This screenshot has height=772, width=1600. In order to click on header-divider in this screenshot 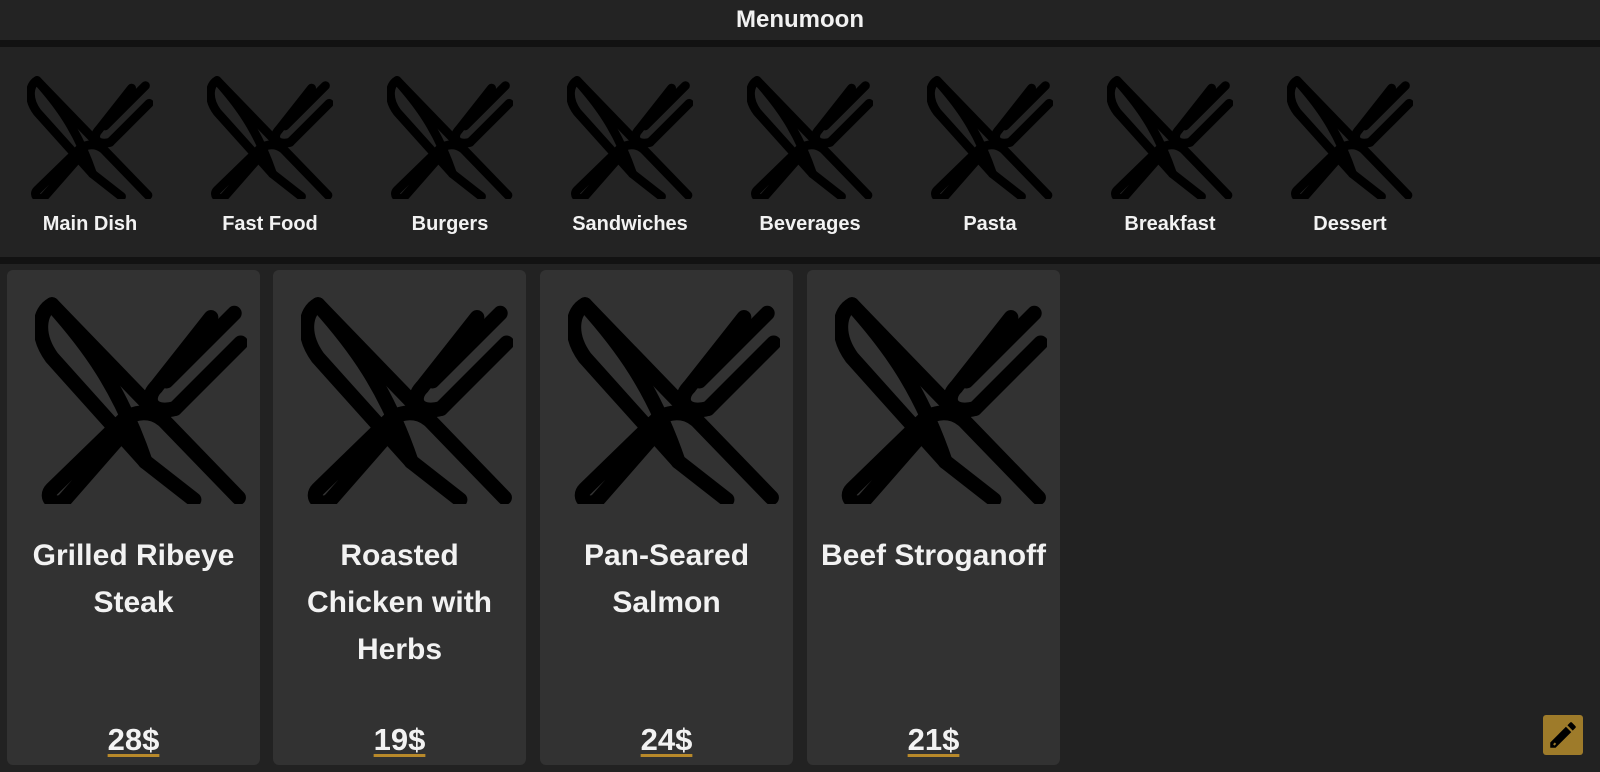, I will do `click(800, 43)`.